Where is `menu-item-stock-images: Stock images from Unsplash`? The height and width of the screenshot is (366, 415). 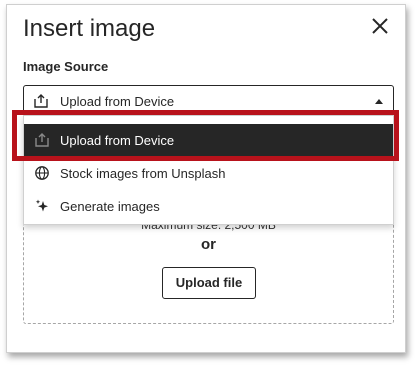 menu-item-stock-images: Stock images from Unsplash is located at coordinates (208, 173).